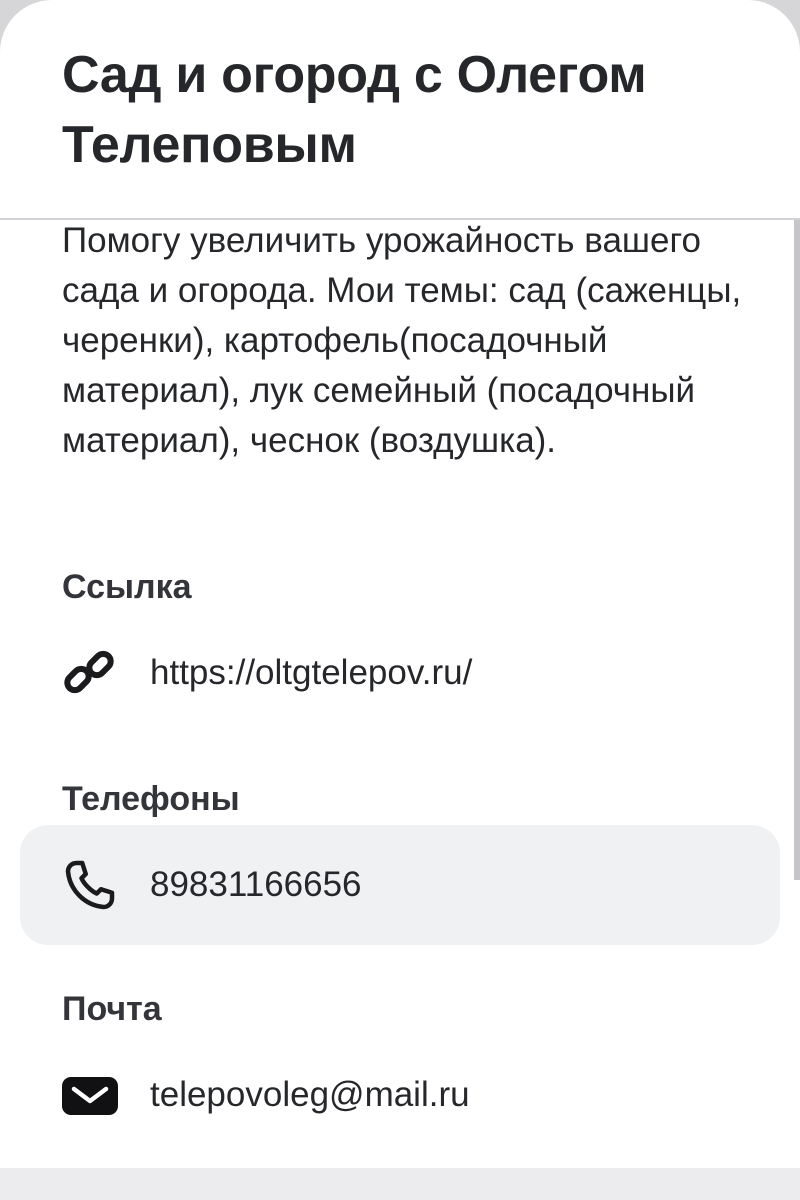 The width and height of the screenshot is (800, 1200). What do you see at coordinates (354, 110) in the screenshot?
I see `page-title: Сад и огород с Олегом Телеповым` at bounding box center [354, 110].